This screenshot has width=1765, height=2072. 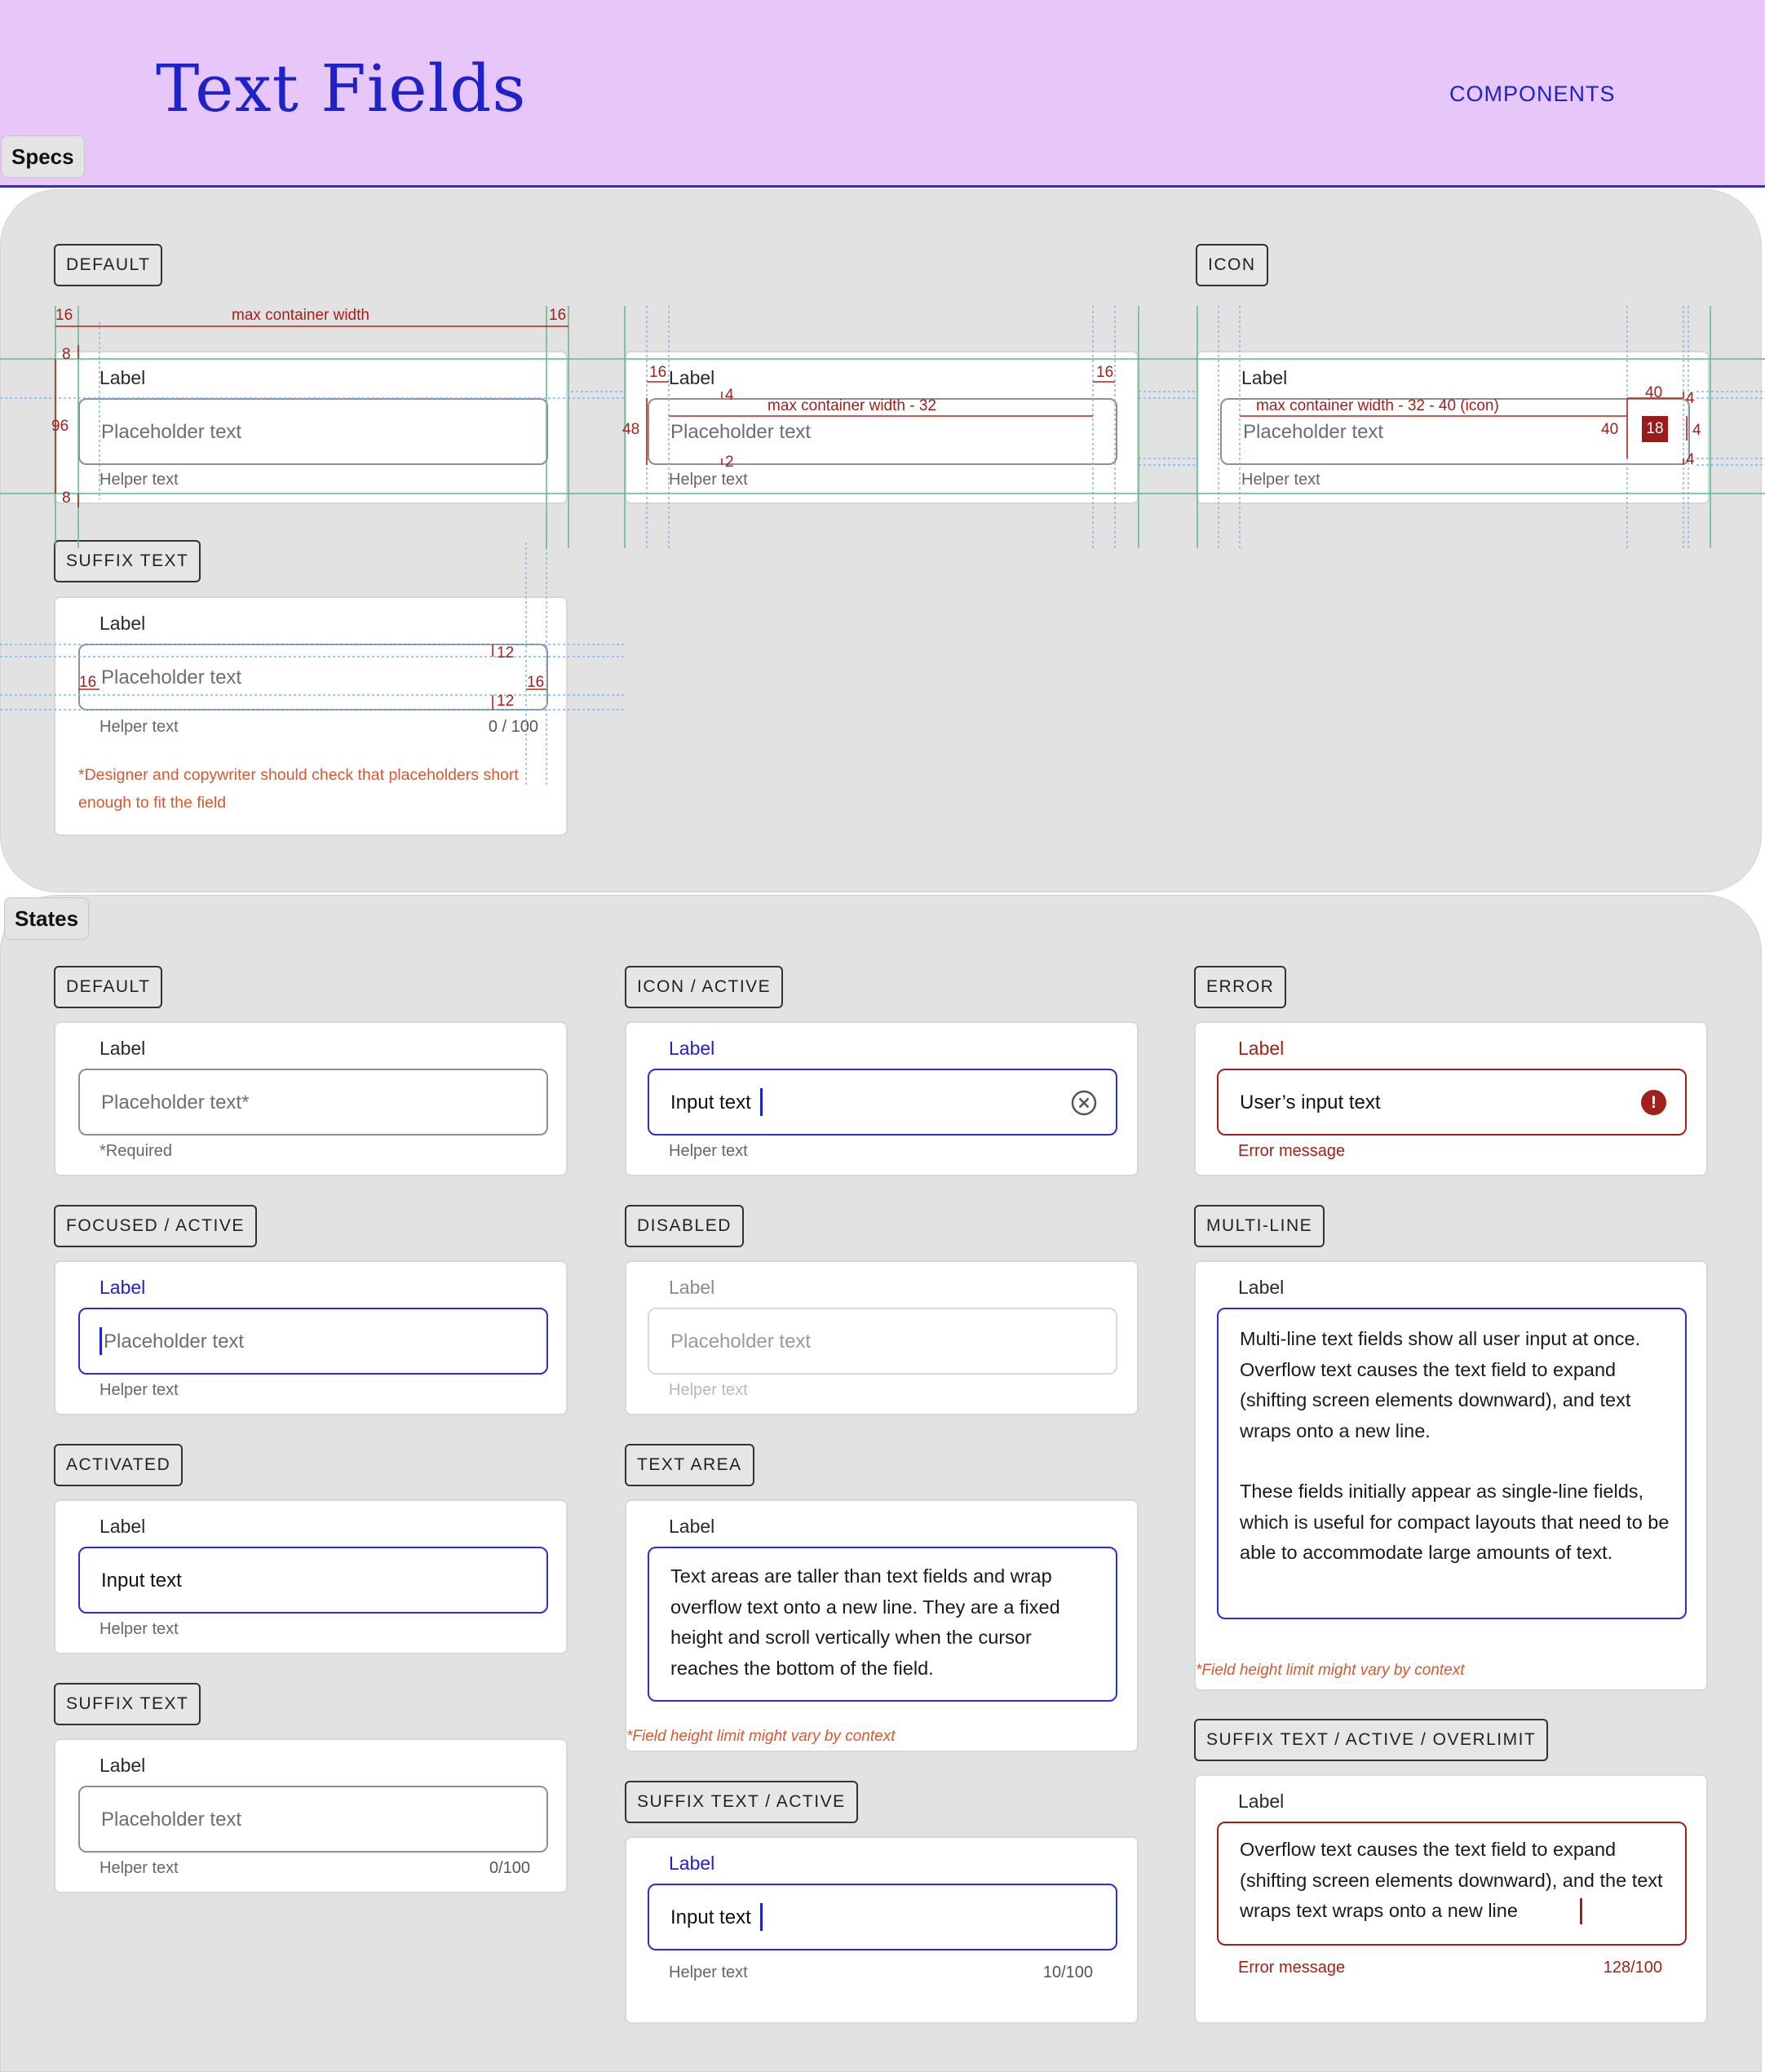 What do you see at coordinates (108, 265) in the screenshot?
I see `spec-default-tag: DEFAULT` at bounding box center [108, 265].